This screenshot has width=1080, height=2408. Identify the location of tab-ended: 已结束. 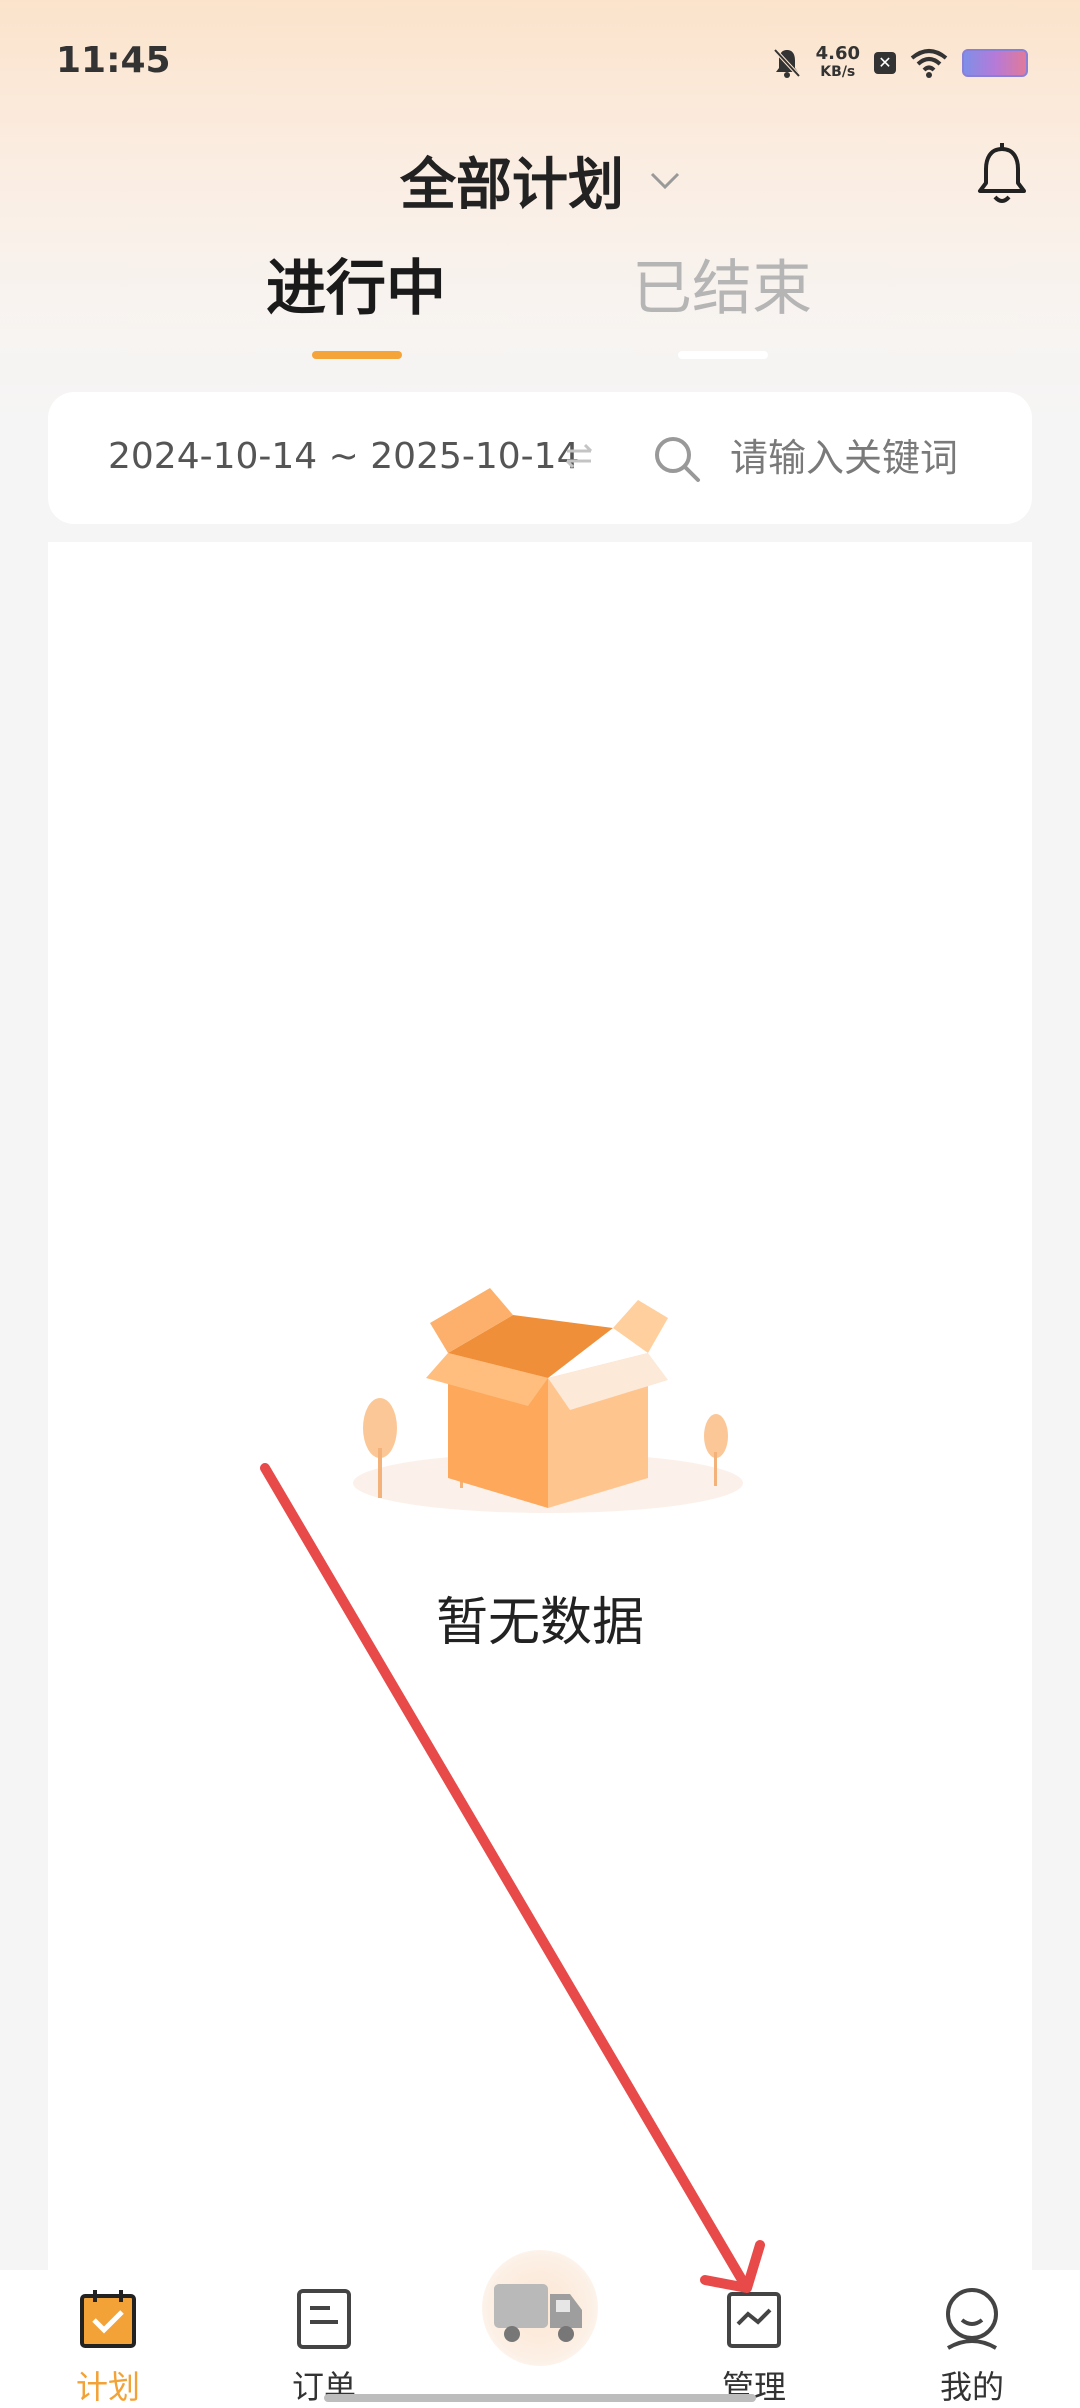
(722, 283).